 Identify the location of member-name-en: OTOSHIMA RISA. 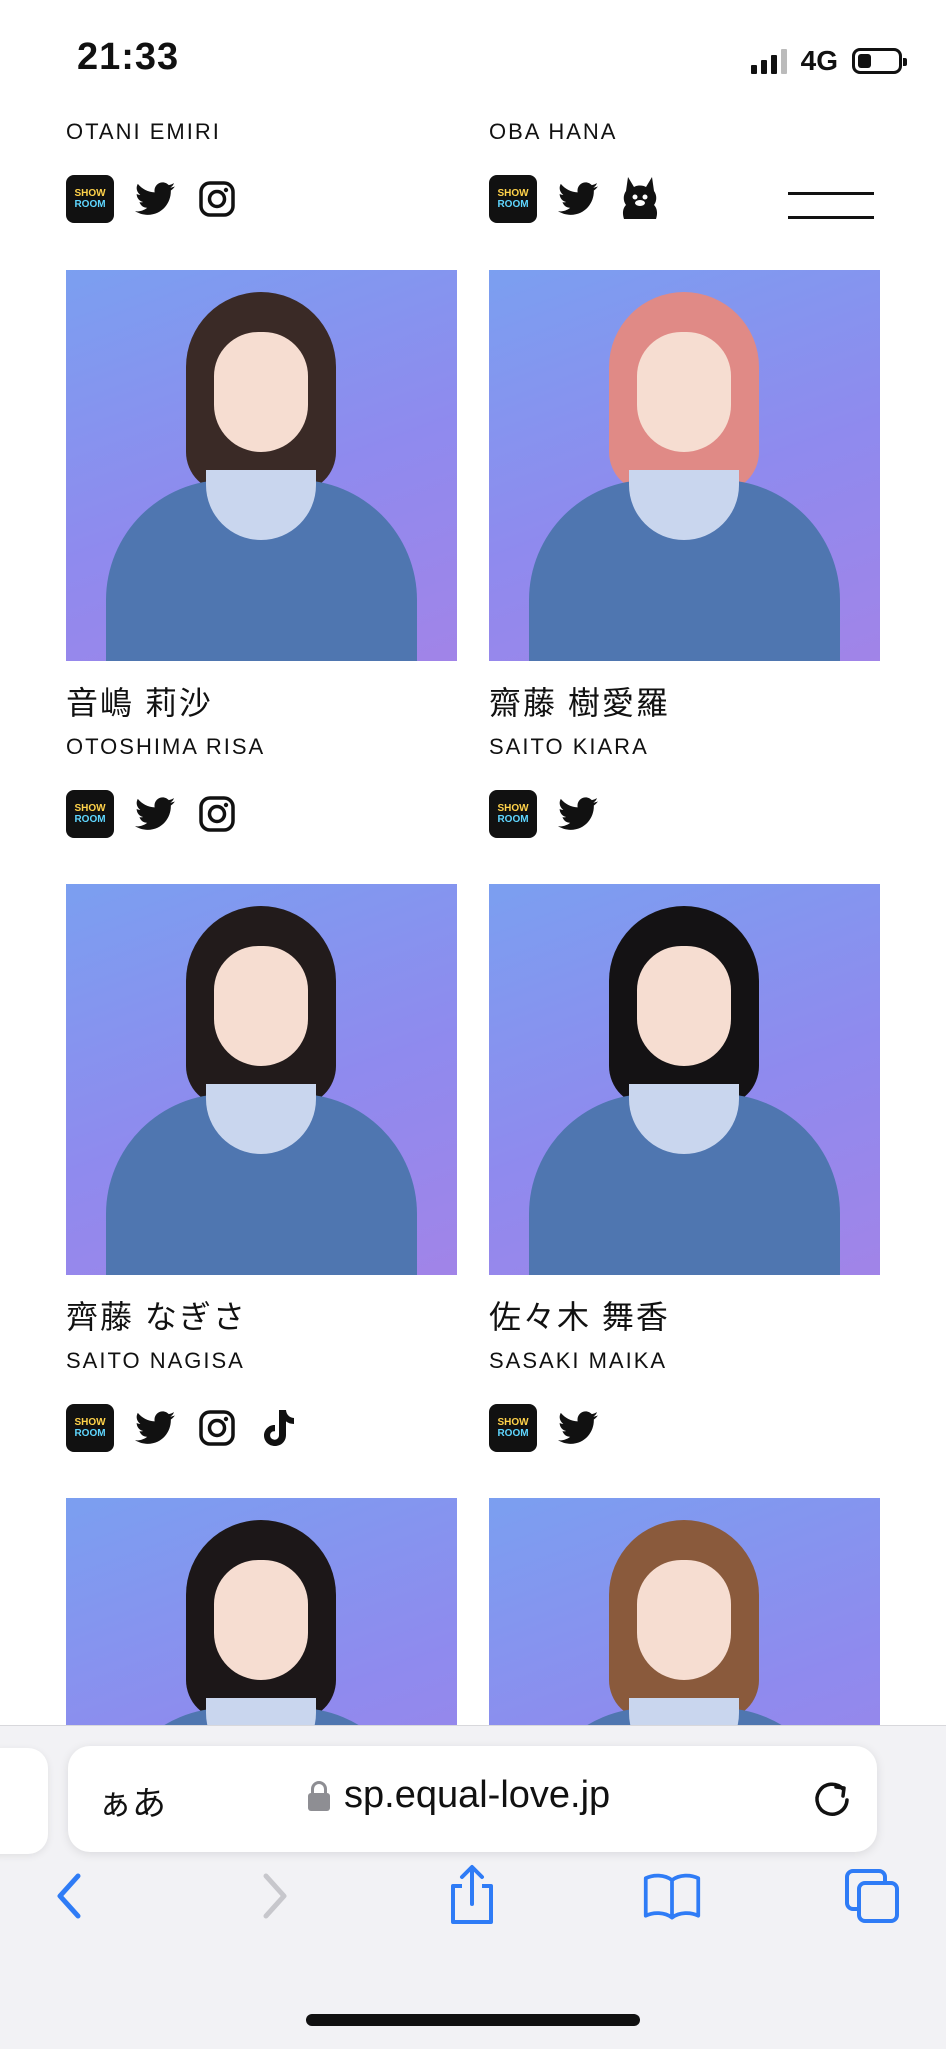
(261, 747).